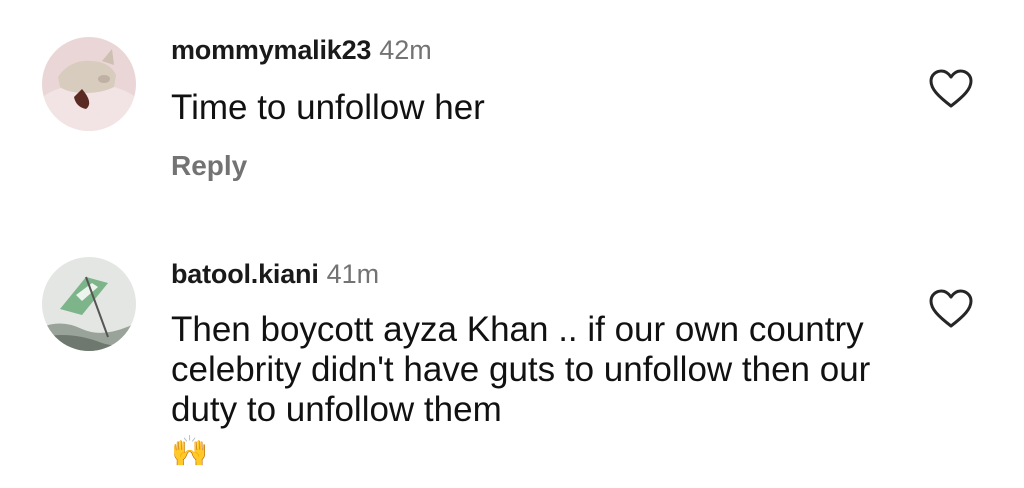 Image resolution: width=1024 pixels, height=488 pixels. Describe the element at coordinates (271, 50) in the screenshot. I see `username: mommymalik23` at that location.